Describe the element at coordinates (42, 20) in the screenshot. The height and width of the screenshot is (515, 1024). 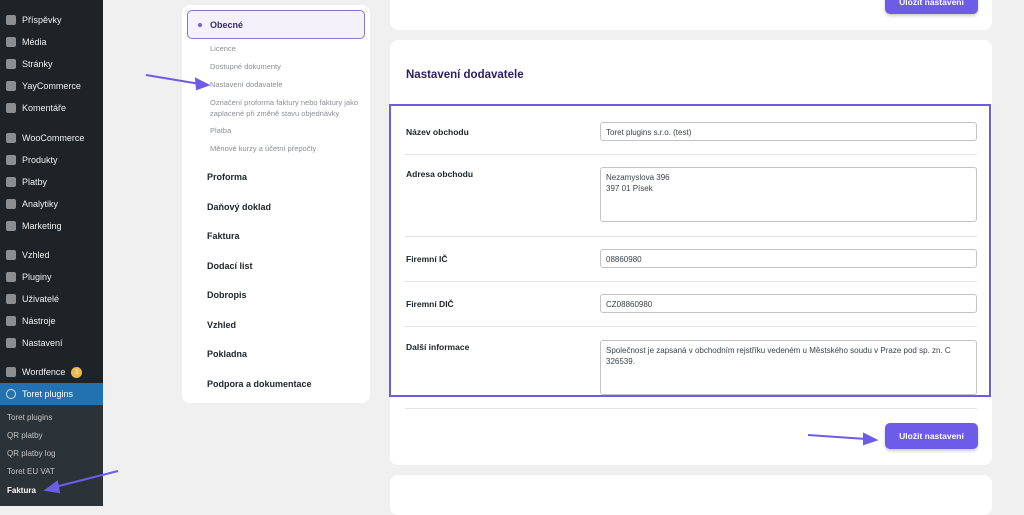
I see `menu-label: Příspěvky` at that location.